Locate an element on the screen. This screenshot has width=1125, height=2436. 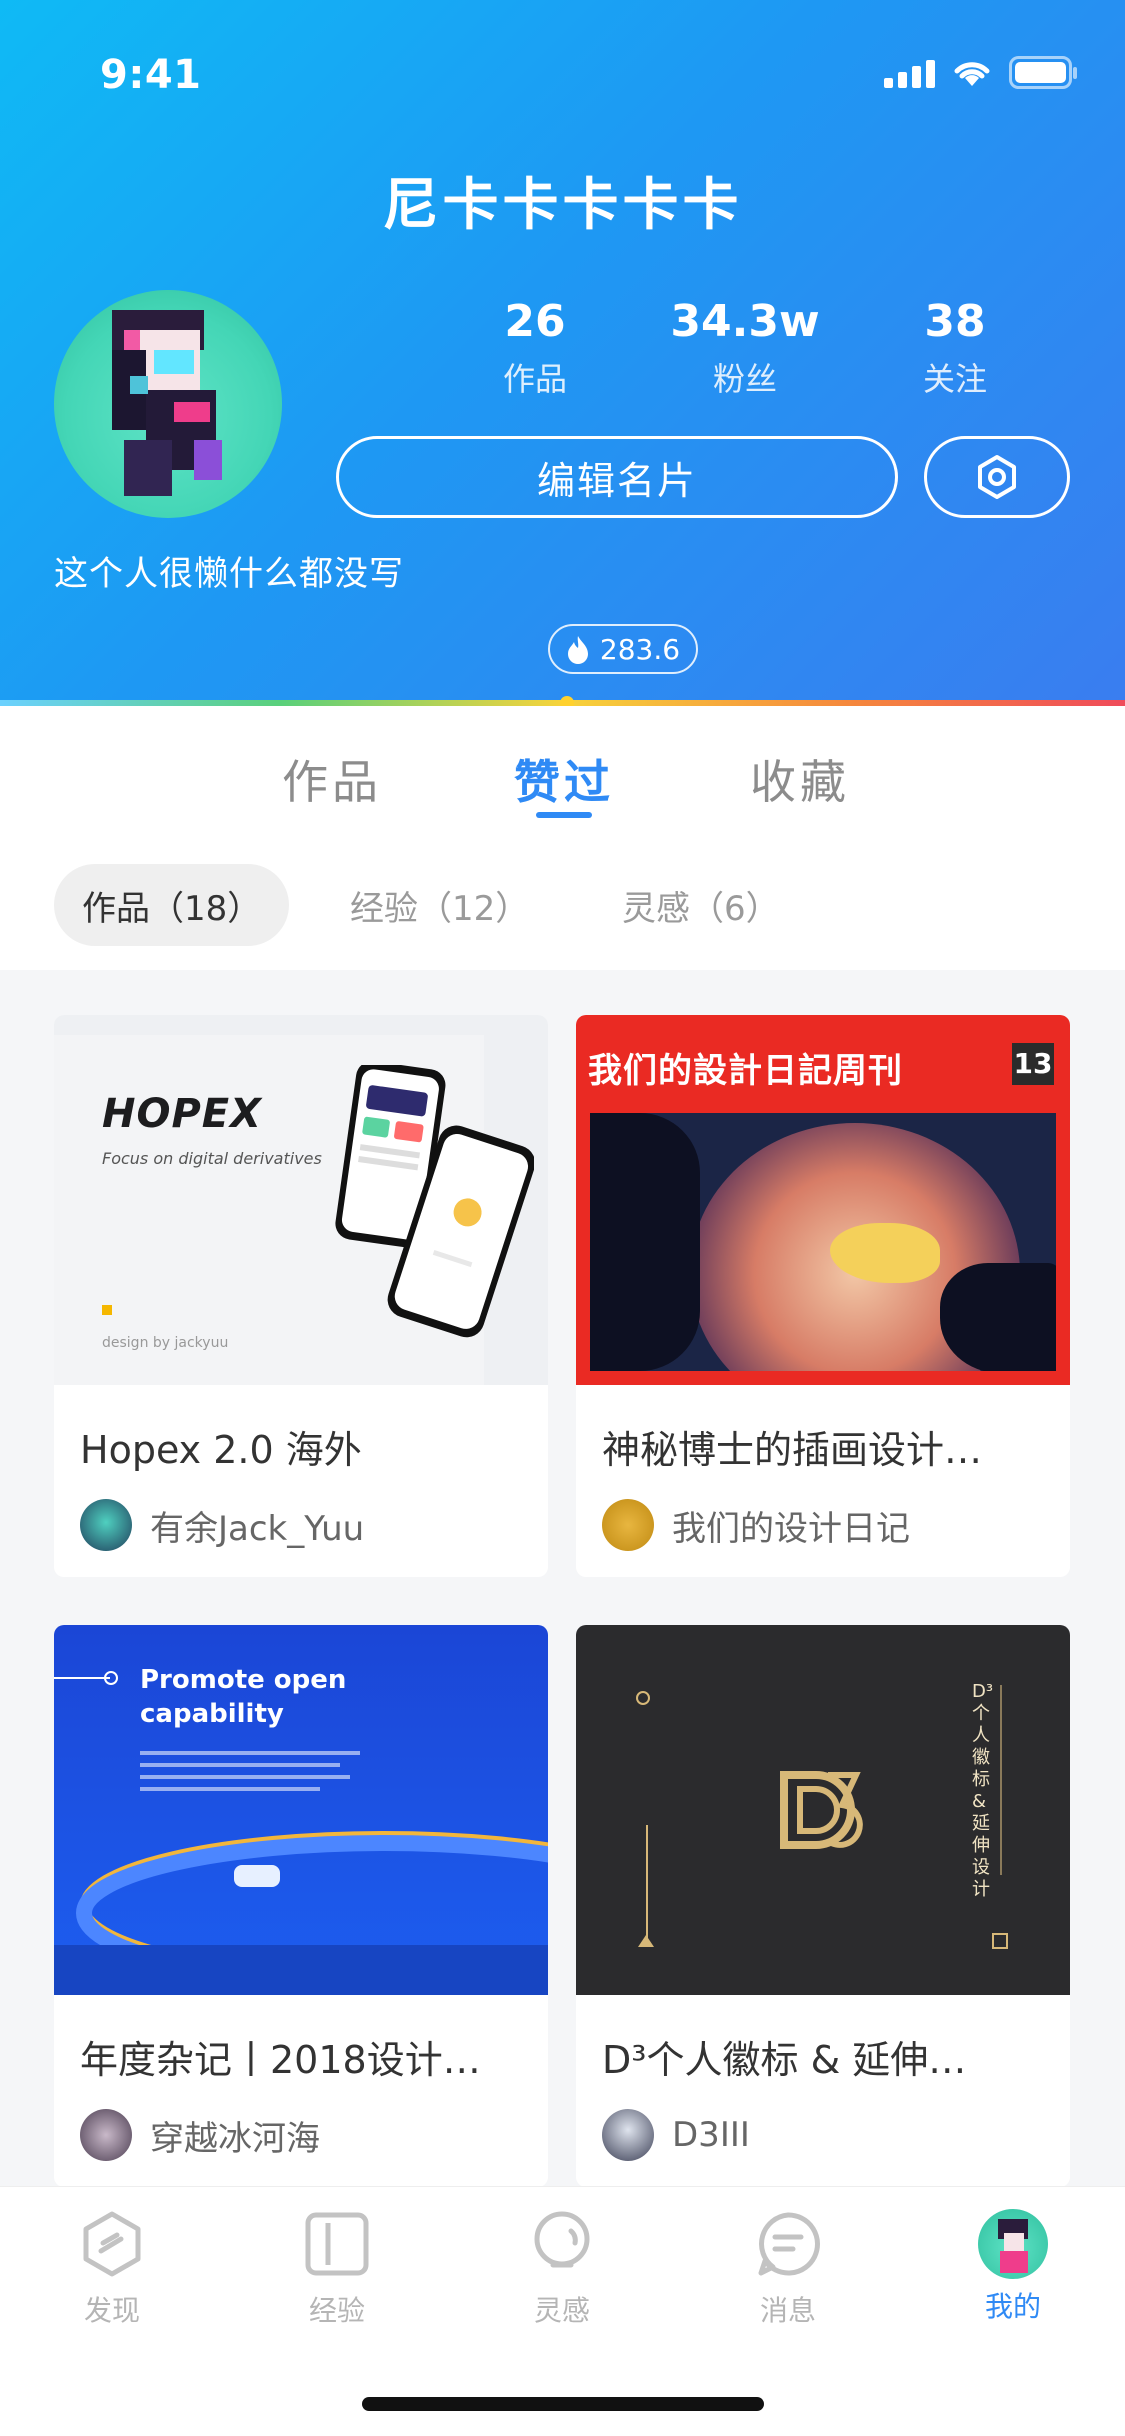
tabbar-label: 消息 is located at coordinates (787, 2310).